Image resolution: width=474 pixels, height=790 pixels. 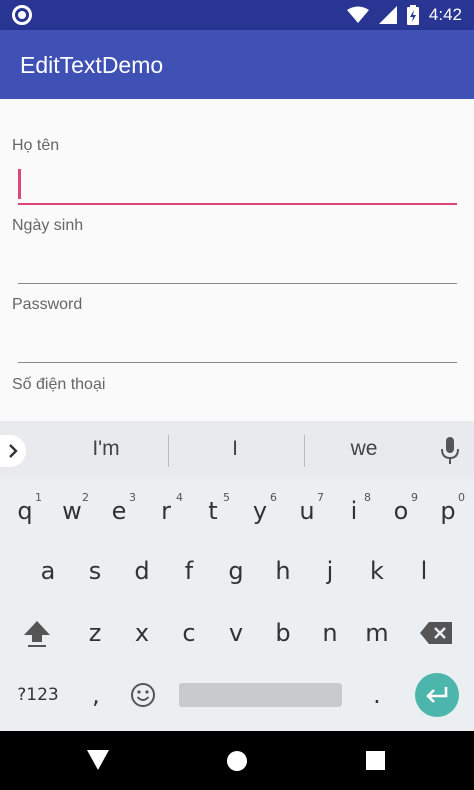 What do you see at coordinates (260, 695) in the screenshot?
I see `space-bar` at bounding box center [260, 695].